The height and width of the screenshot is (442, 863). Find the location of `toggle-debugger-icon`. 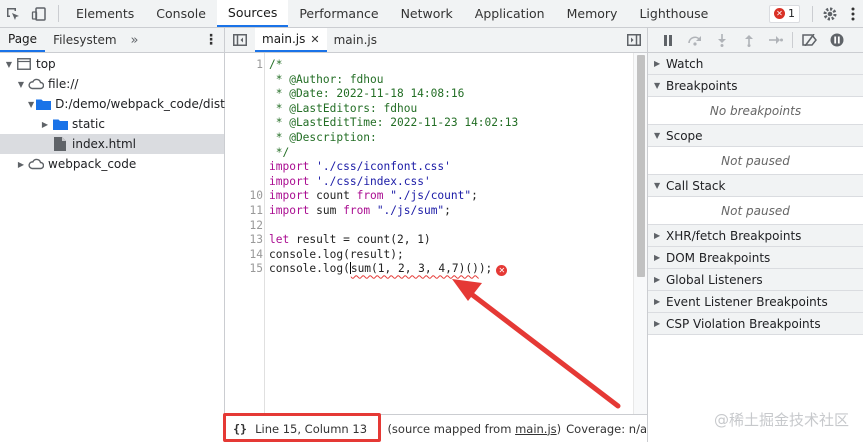

toggle-debugger-icon is located at coordinates (634, 40).